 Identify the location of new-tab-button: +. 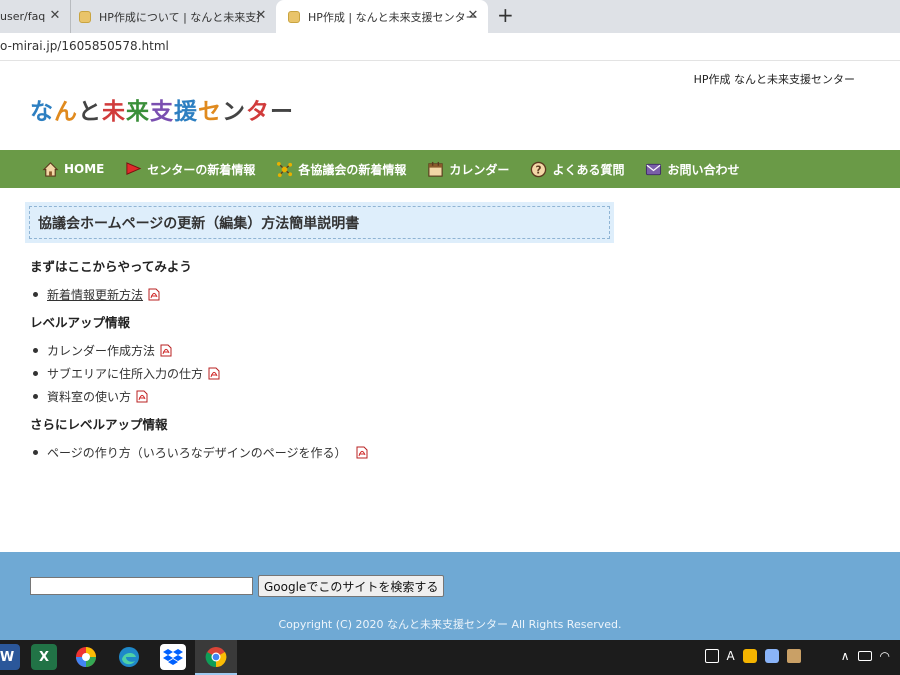
(505, 15).